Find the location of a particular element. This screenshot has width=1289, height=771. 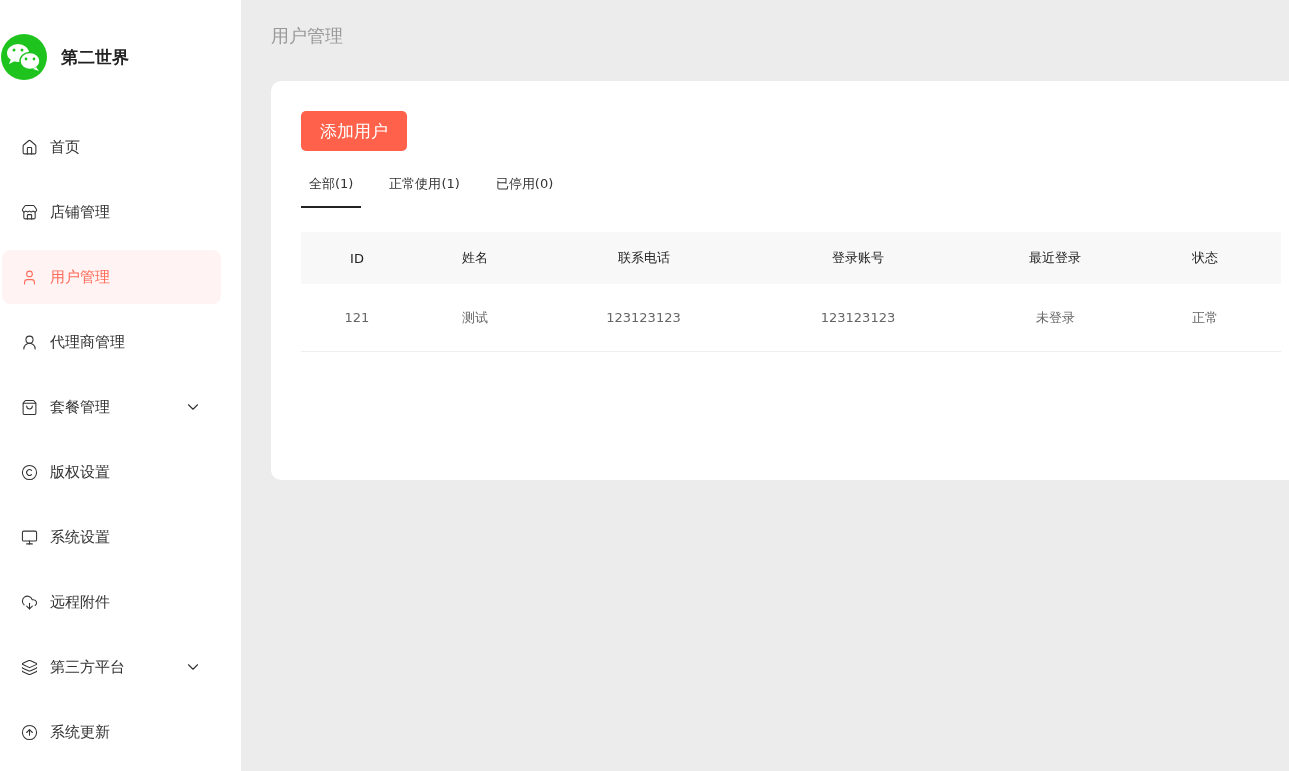

sidebar-item-label: 版权设置 is located at coordinates (80, 472).